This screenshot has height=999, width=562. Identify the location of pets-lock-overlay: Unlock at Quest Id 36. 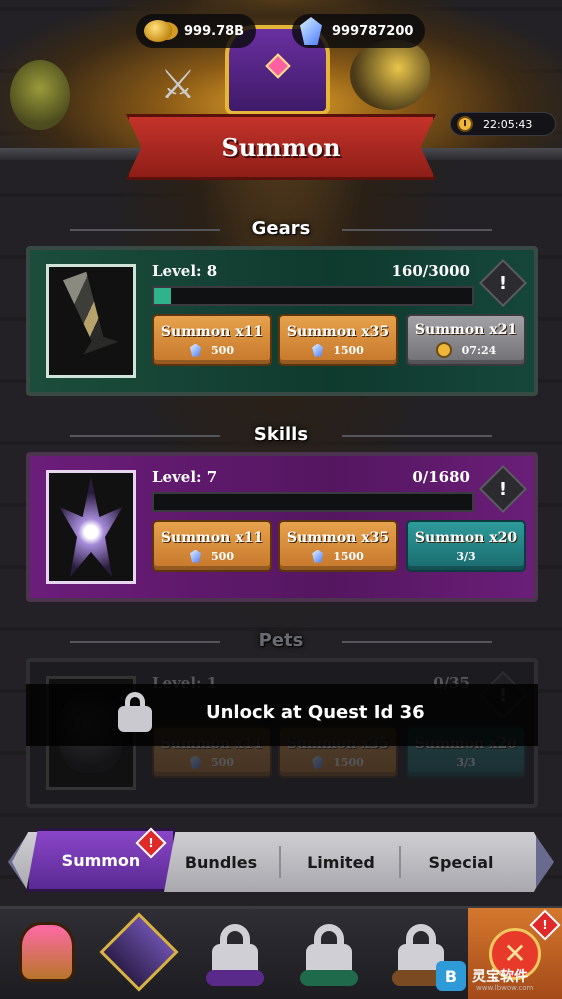
(282, 715).